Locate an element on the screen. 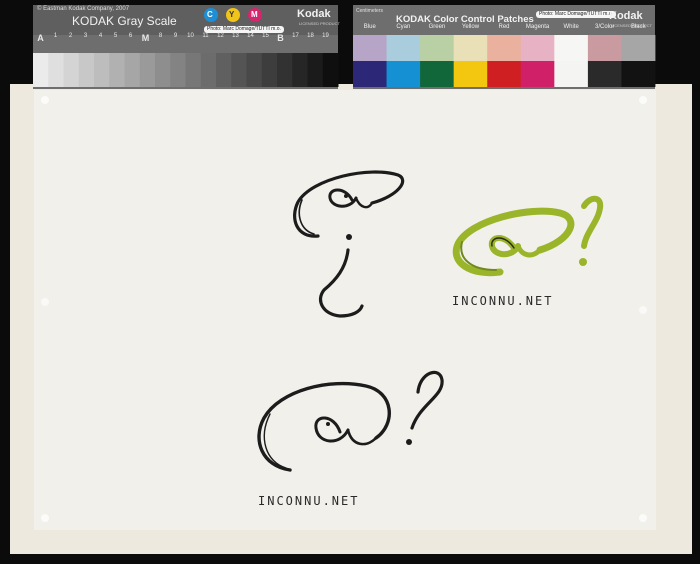 Image resolution: width=700 pixels, height=564 pixels. yellow-letter: Y is located at coordinates (232, 14).